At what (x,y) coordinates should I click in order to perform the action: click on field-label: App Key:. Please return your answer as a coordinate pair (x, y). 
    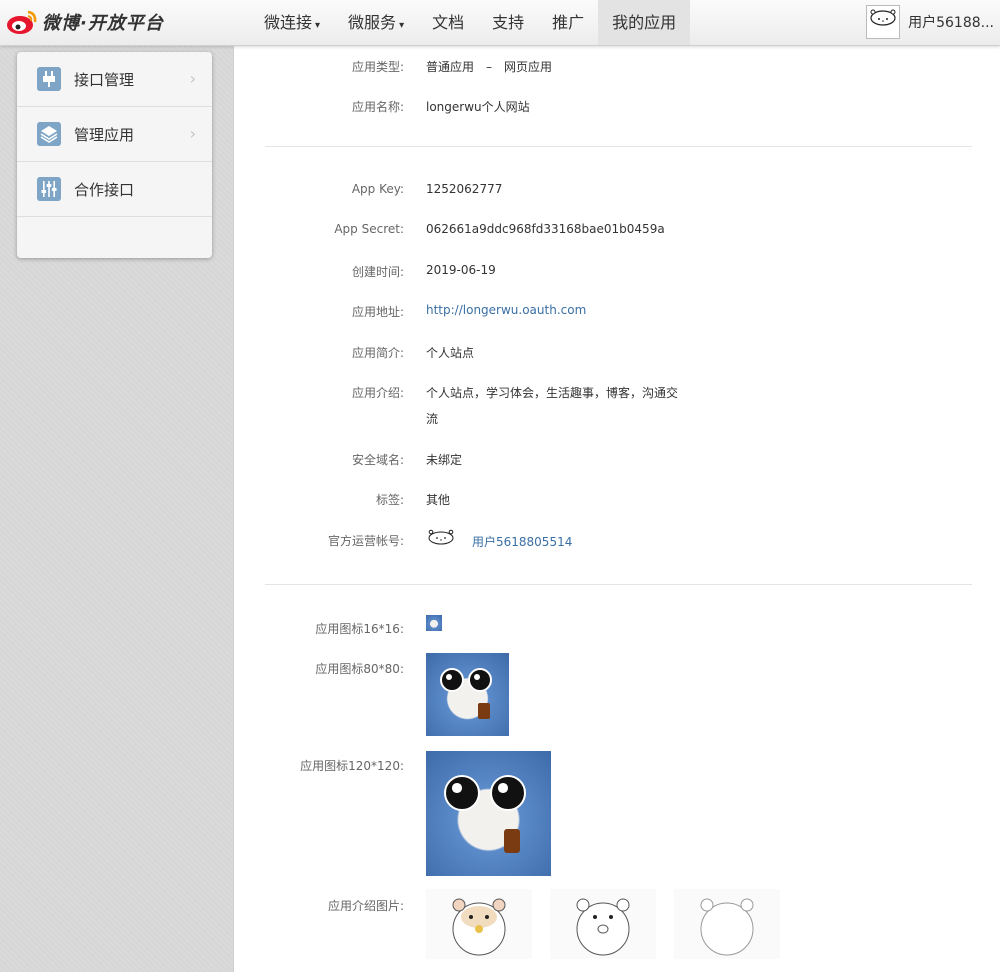
    Looking at the image, I should click on (377, 189).